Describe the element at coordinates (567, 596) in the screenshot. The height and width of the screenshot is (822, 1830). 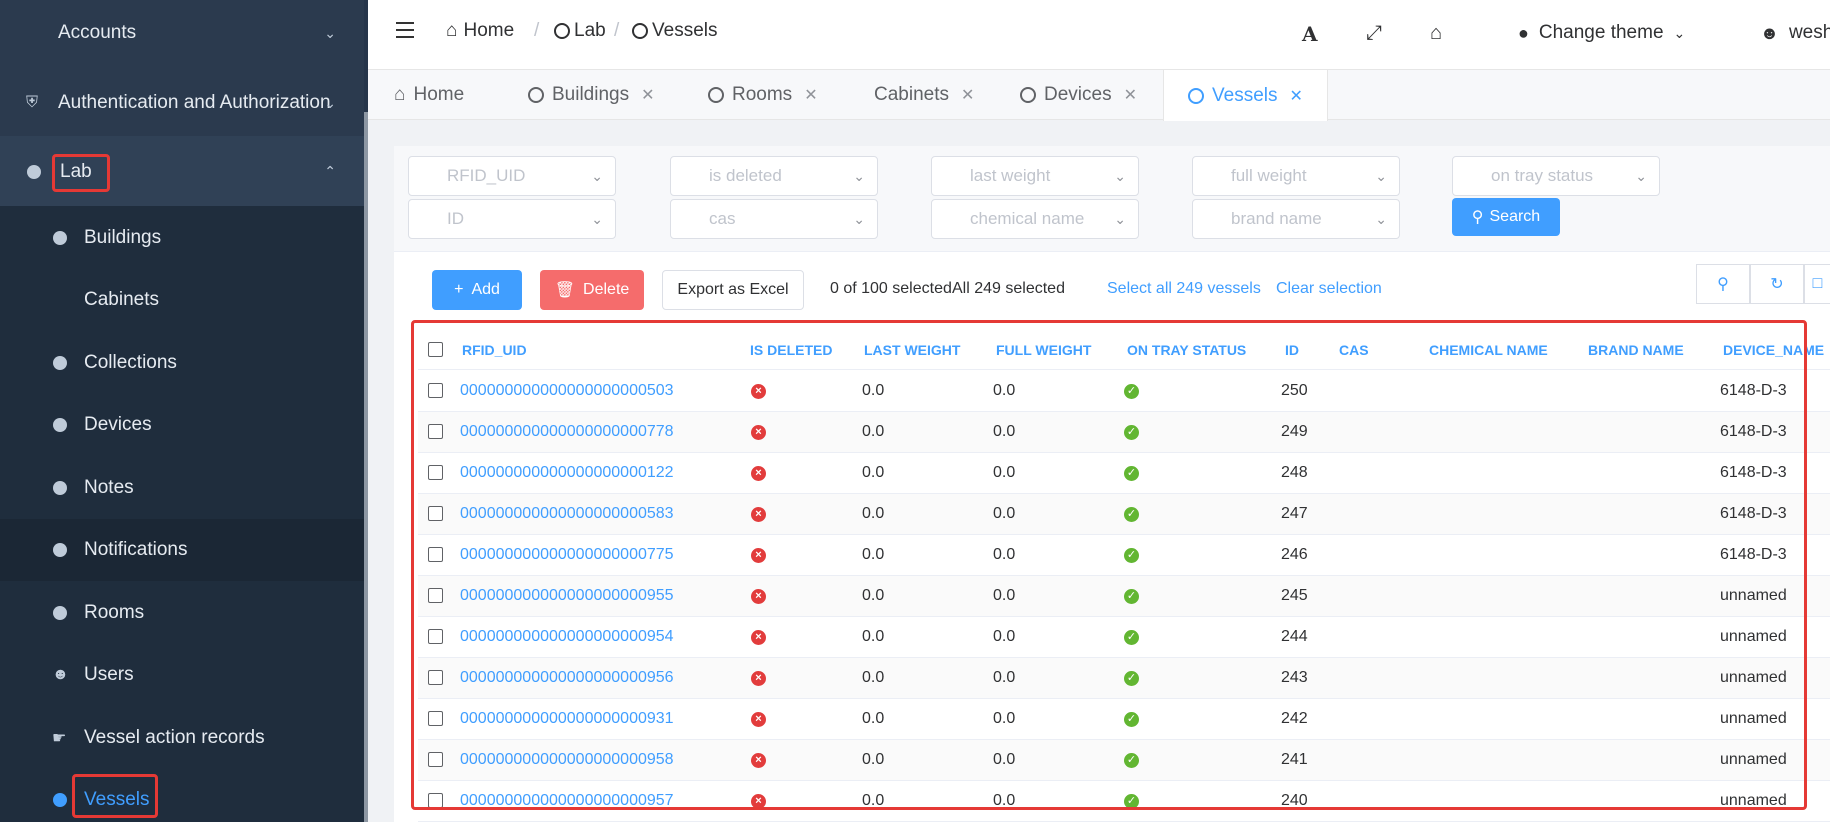
I see `rfid-link: 000000000000000000000955` at that location.